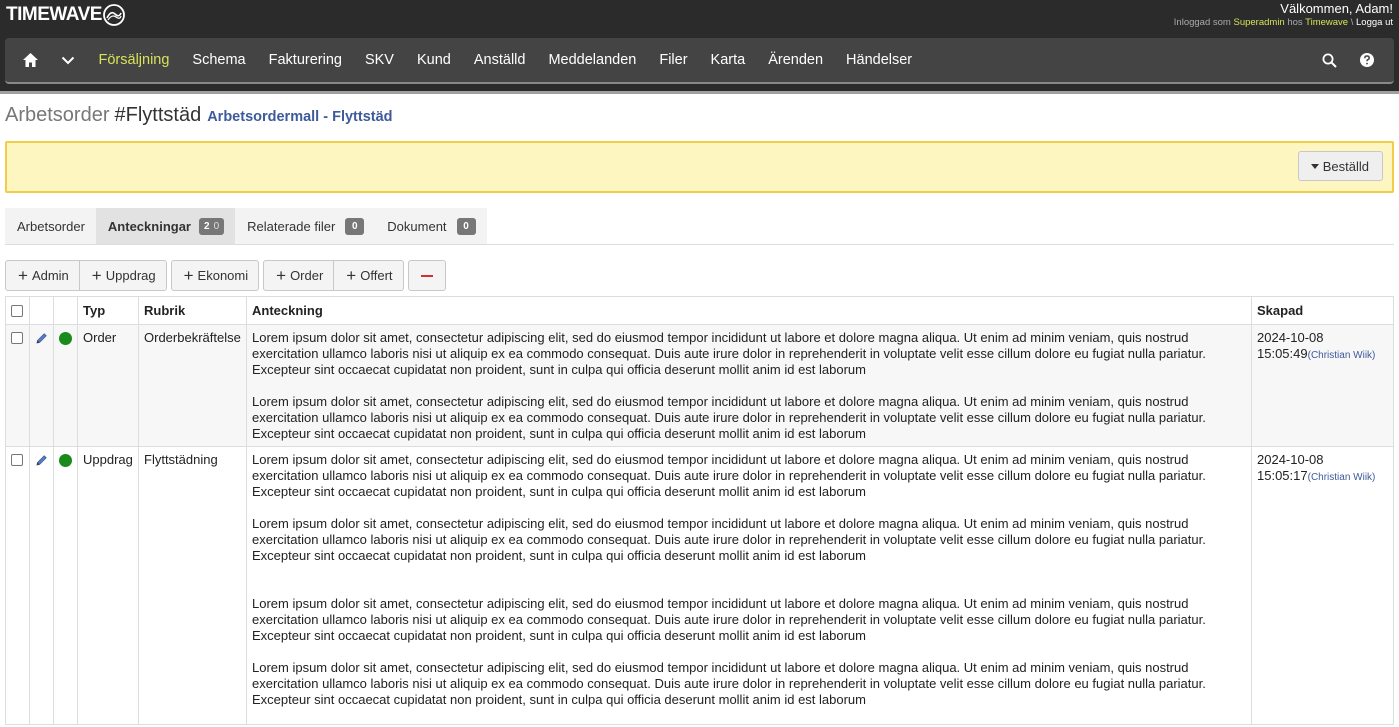 Image resolution: width=1399 pixels, height=727 pixels. I want to click on chevron-down-icon, so click(68, 60).